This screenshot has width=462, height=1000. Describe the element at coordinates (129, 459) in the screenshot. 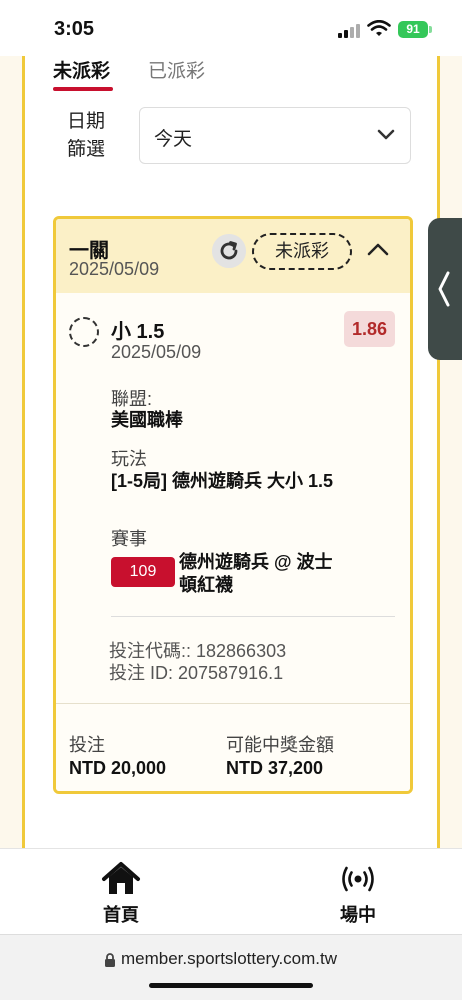

I see `market-label: 玩法` at that location.